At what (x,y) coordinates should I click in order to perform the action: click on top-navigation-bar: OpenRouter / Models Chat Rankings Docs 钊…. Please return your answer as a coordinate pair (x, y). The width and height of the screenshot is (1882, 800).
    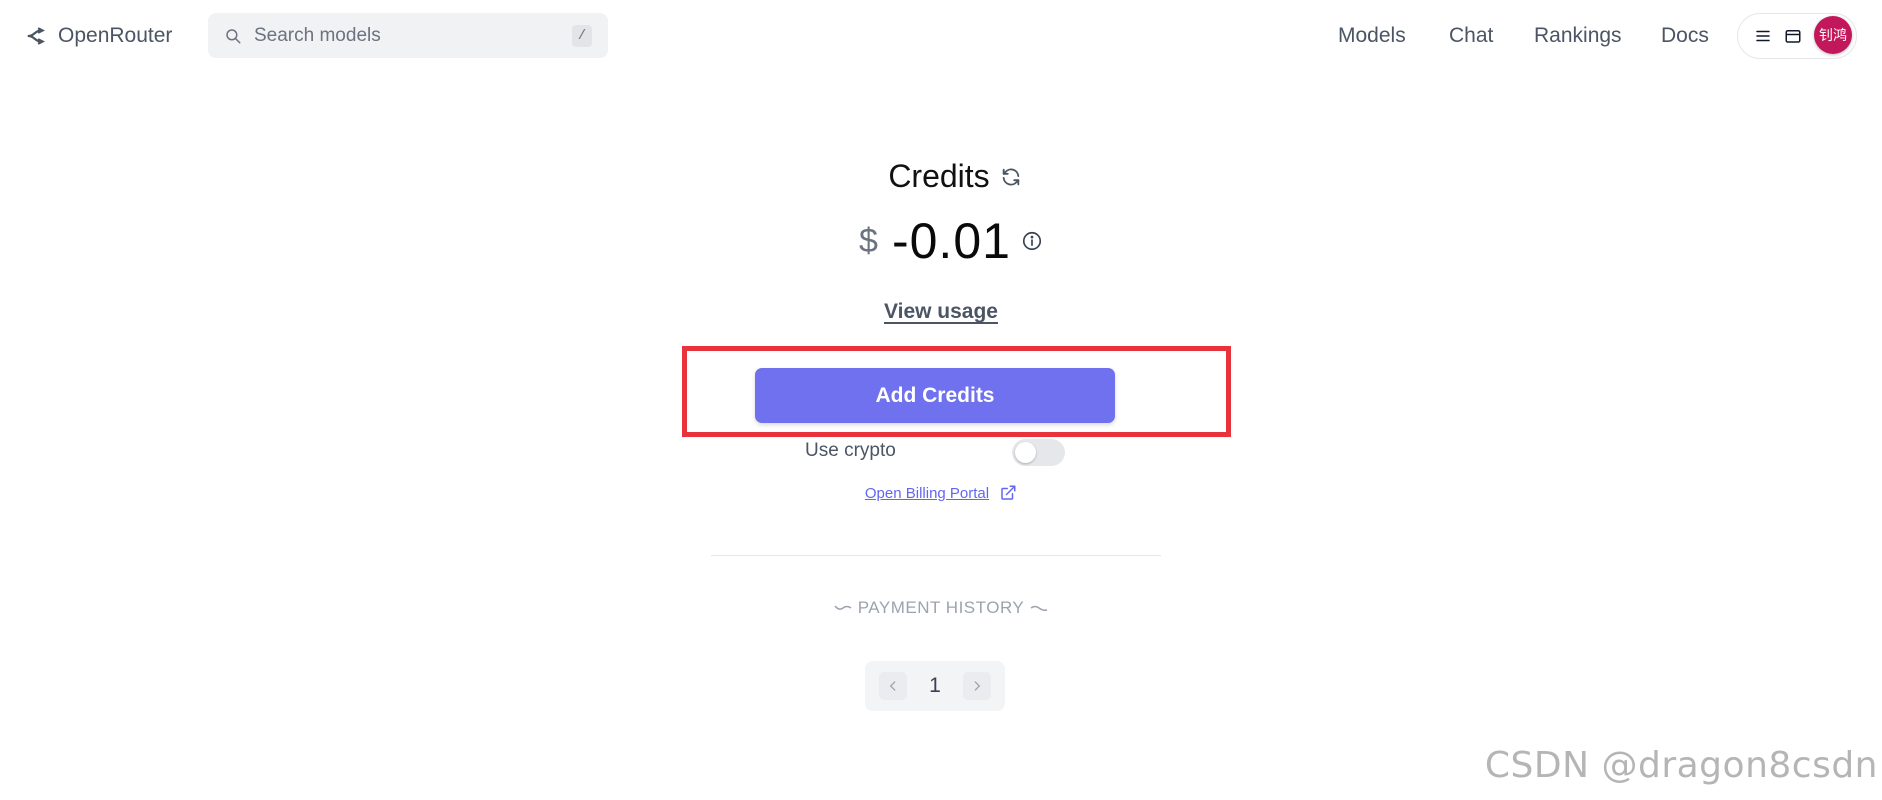
    Looking at the image, I should click on (941, 36).